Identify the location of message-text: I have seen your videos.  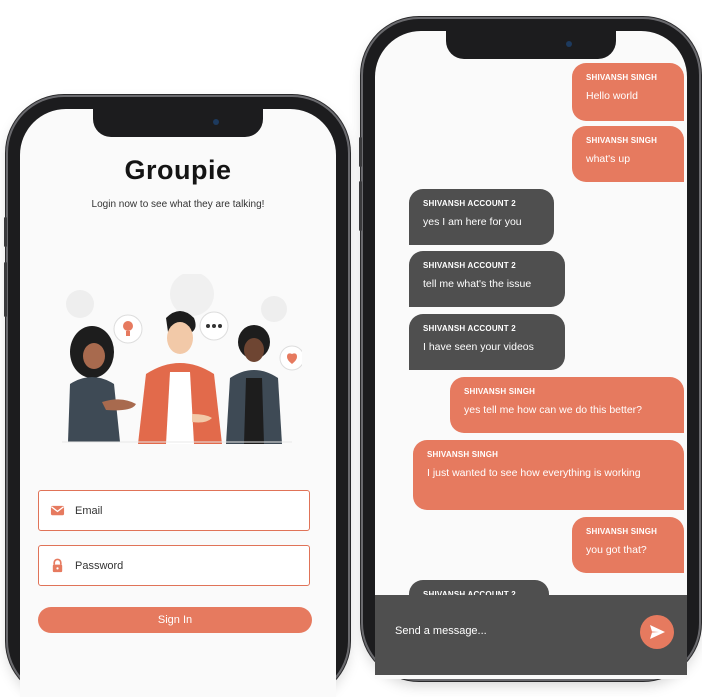
(478, 347).